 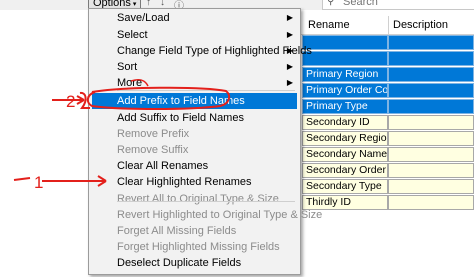 What do you see at coordinates (70, 101) in the screenshot?
I see `annotation-label-2: 2` at bounding box center [70, 101].